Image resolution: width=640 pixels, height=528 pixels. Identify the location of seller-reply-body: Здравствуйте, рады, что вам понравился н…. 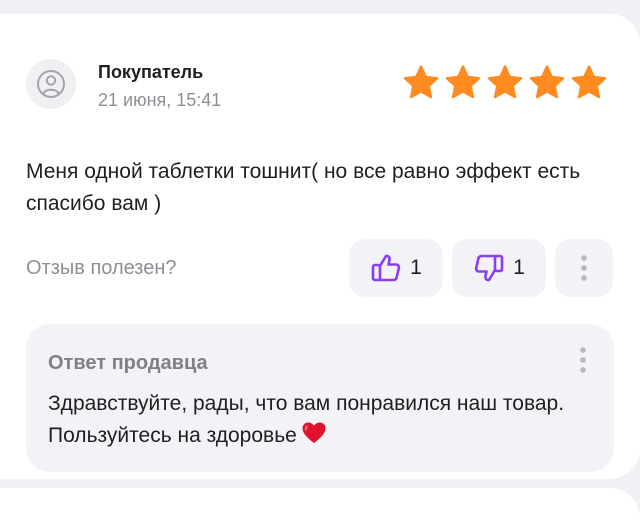
(318, 420).